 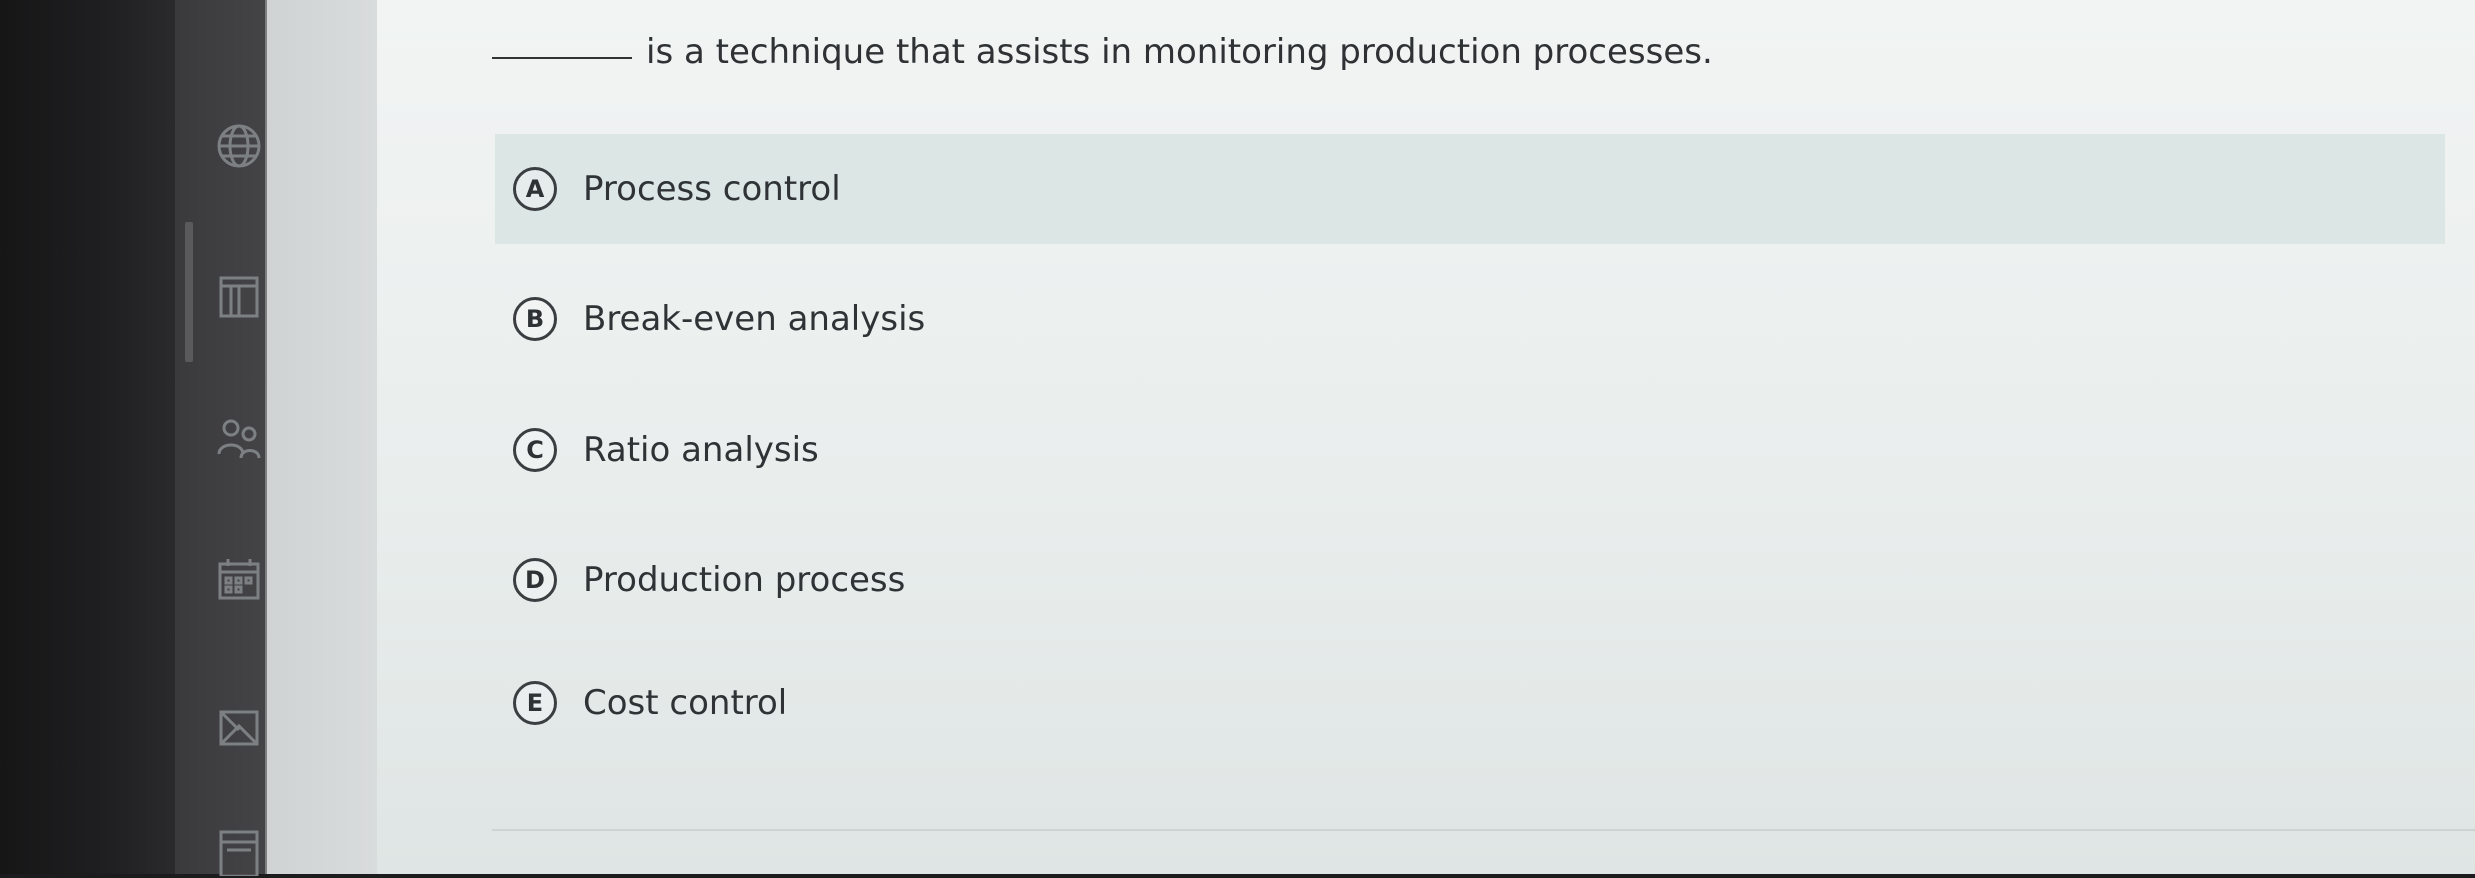 What do you see at coordinates (754, 319) in the screenshot?
I see `option-b-label: Break-even analysis` at bounding box center [754, 319].